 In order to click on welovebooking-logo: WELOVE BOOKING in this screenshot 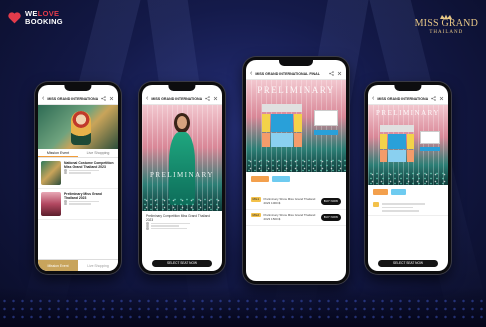, I will do `click(35, 18)`.